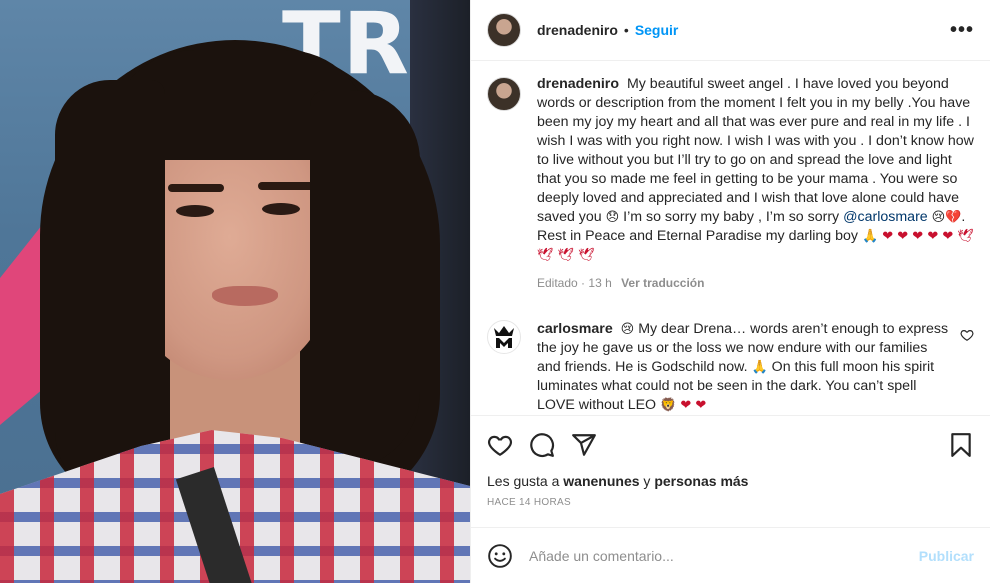  Describe the element at coordinates (730, 504) in the screenshot. I see `post-timestamp: HACE 14 HORAS` at that location.